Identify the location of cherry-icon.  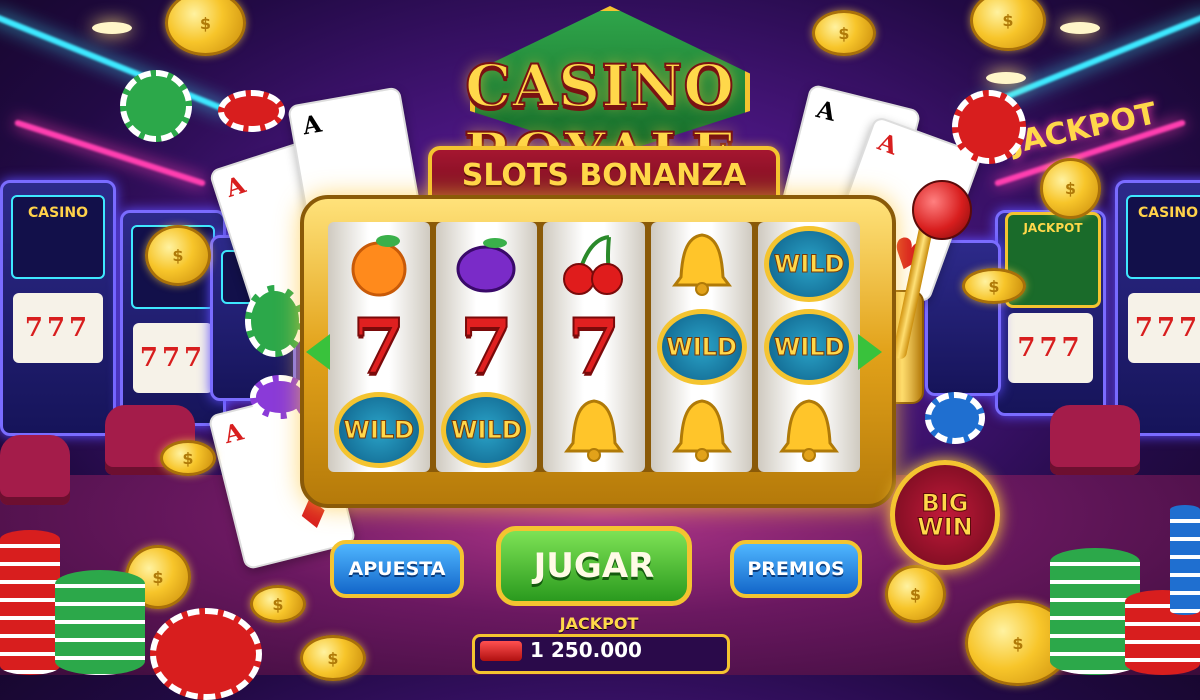
(594, 264).